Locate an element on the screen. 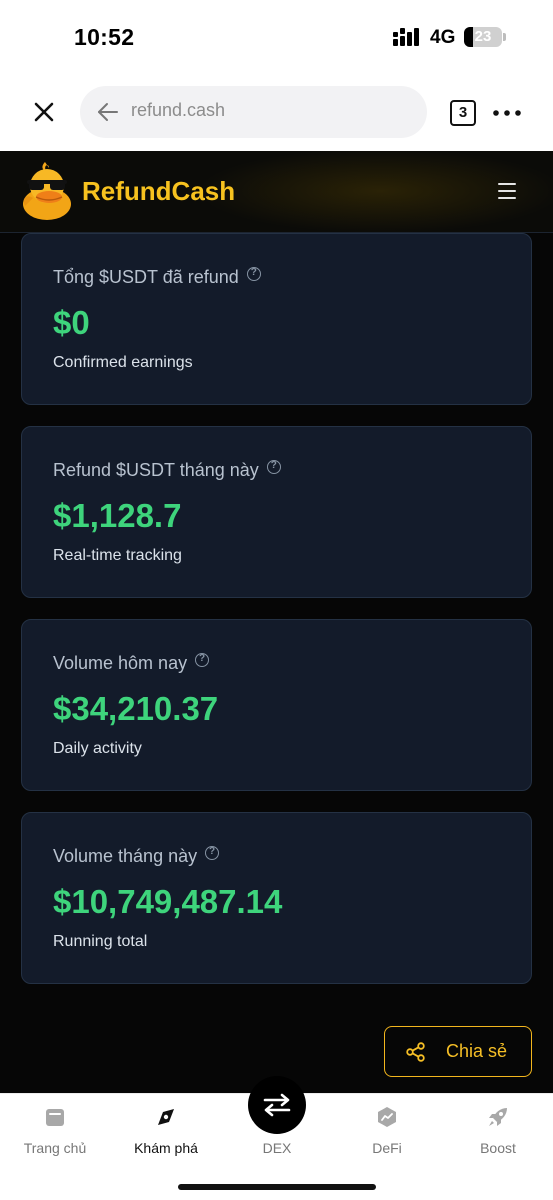 This screenshot has width=553, height=1200. dex-button is located at coordinates (277, 1105).